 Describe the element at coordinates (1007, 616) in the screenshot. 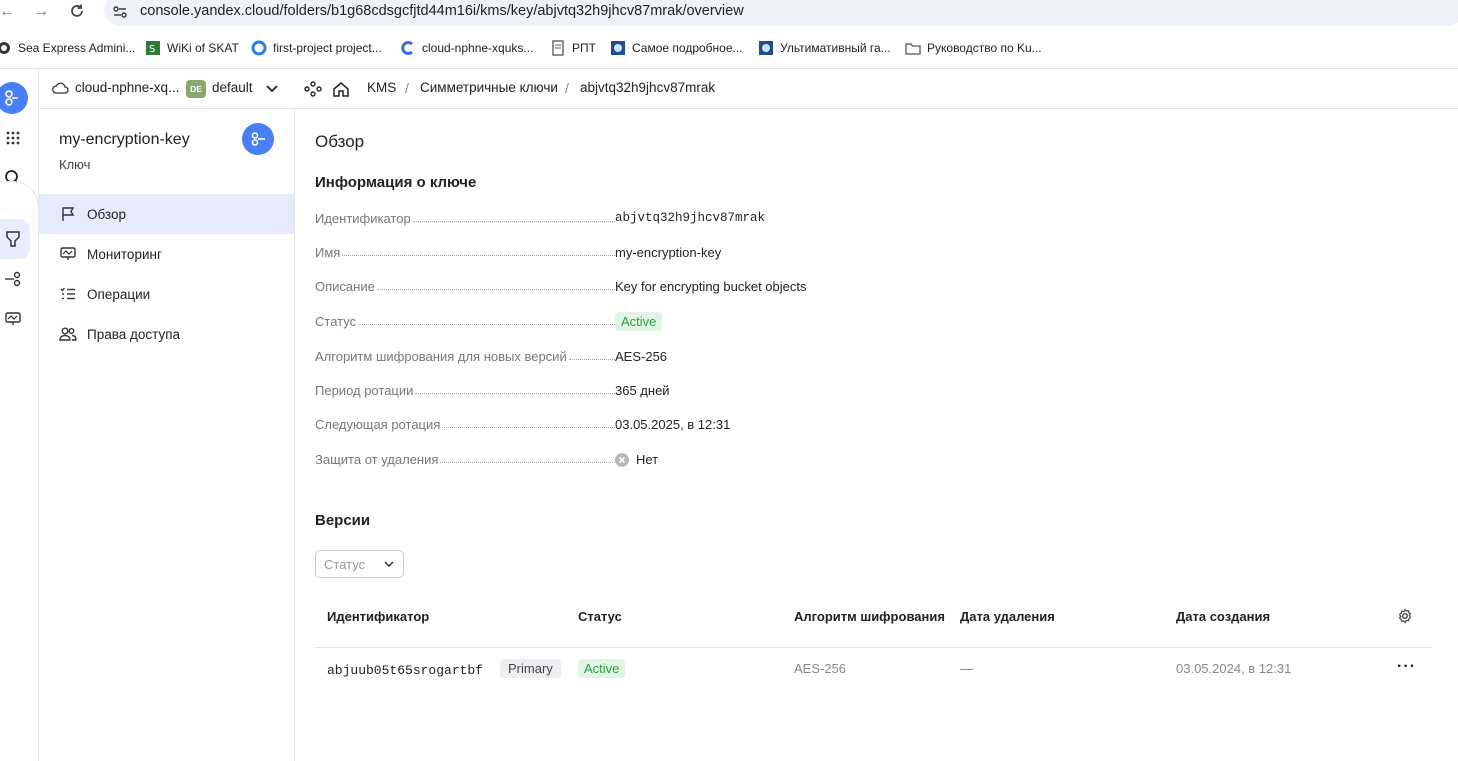

I see `column-header: Дата удаления` at that location.